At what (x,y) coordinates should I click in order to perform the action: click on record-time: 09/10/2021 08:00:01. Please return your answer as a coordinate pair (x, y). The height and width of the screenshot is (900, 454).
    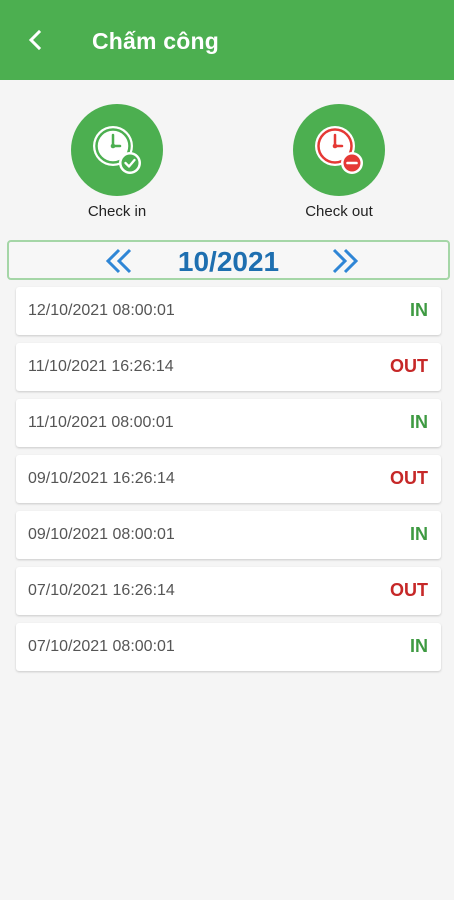
    Looking at the image, I should click on (101, 534).